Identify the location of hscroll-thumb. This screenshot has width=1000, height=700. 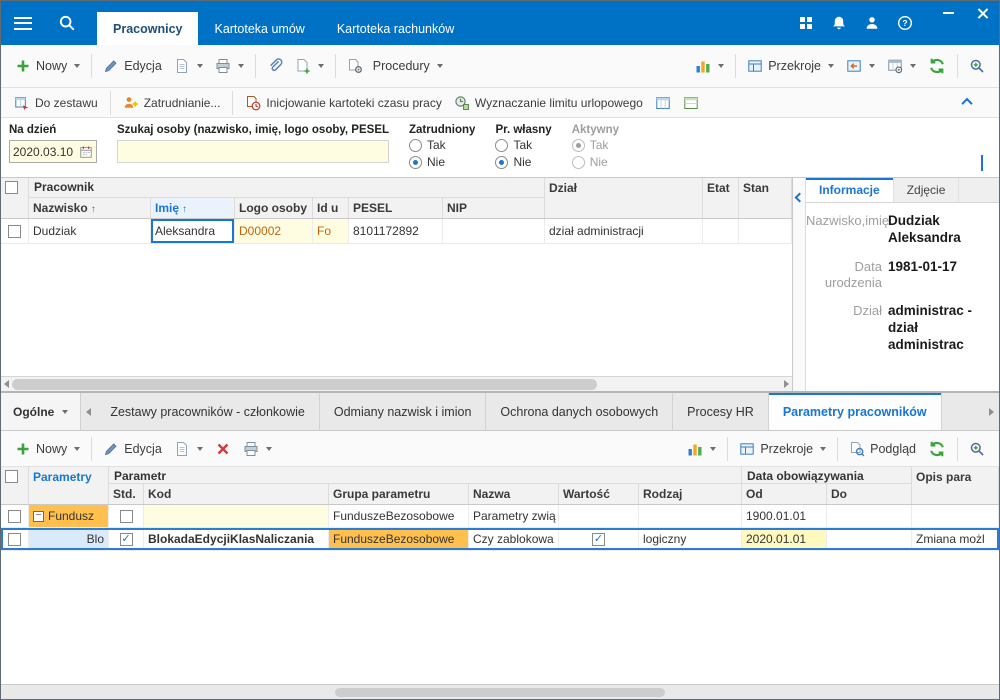
(304, 384).